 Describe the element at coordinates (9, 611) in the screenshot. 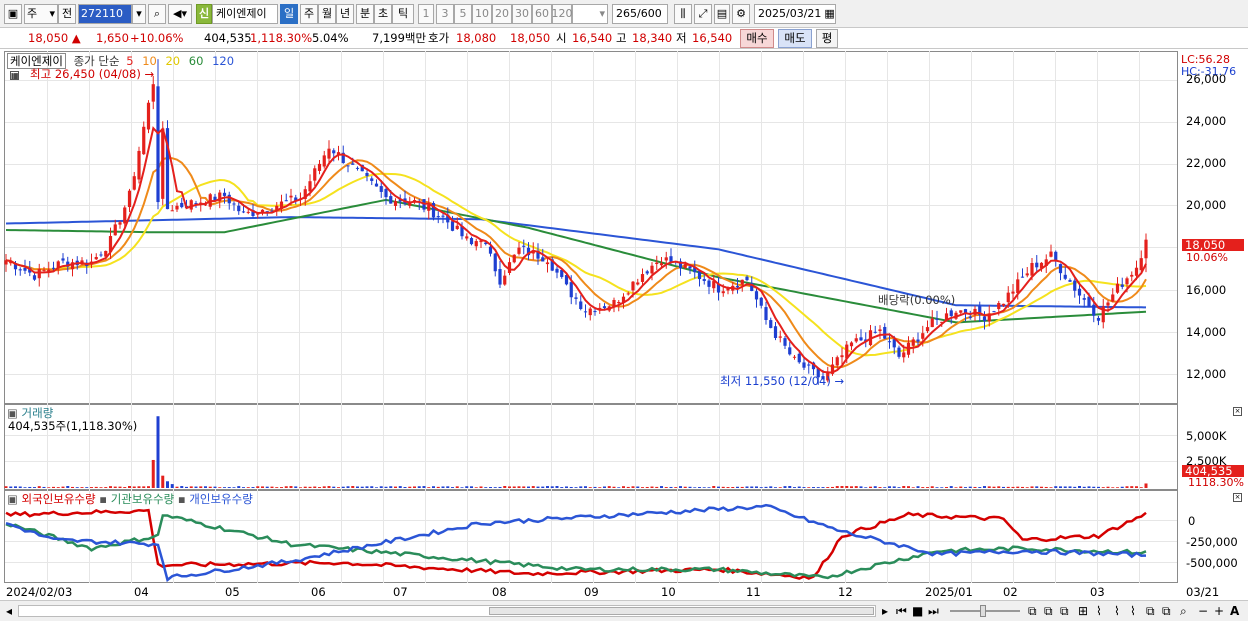

I see `scroll-left-icon: ◂` at that location.